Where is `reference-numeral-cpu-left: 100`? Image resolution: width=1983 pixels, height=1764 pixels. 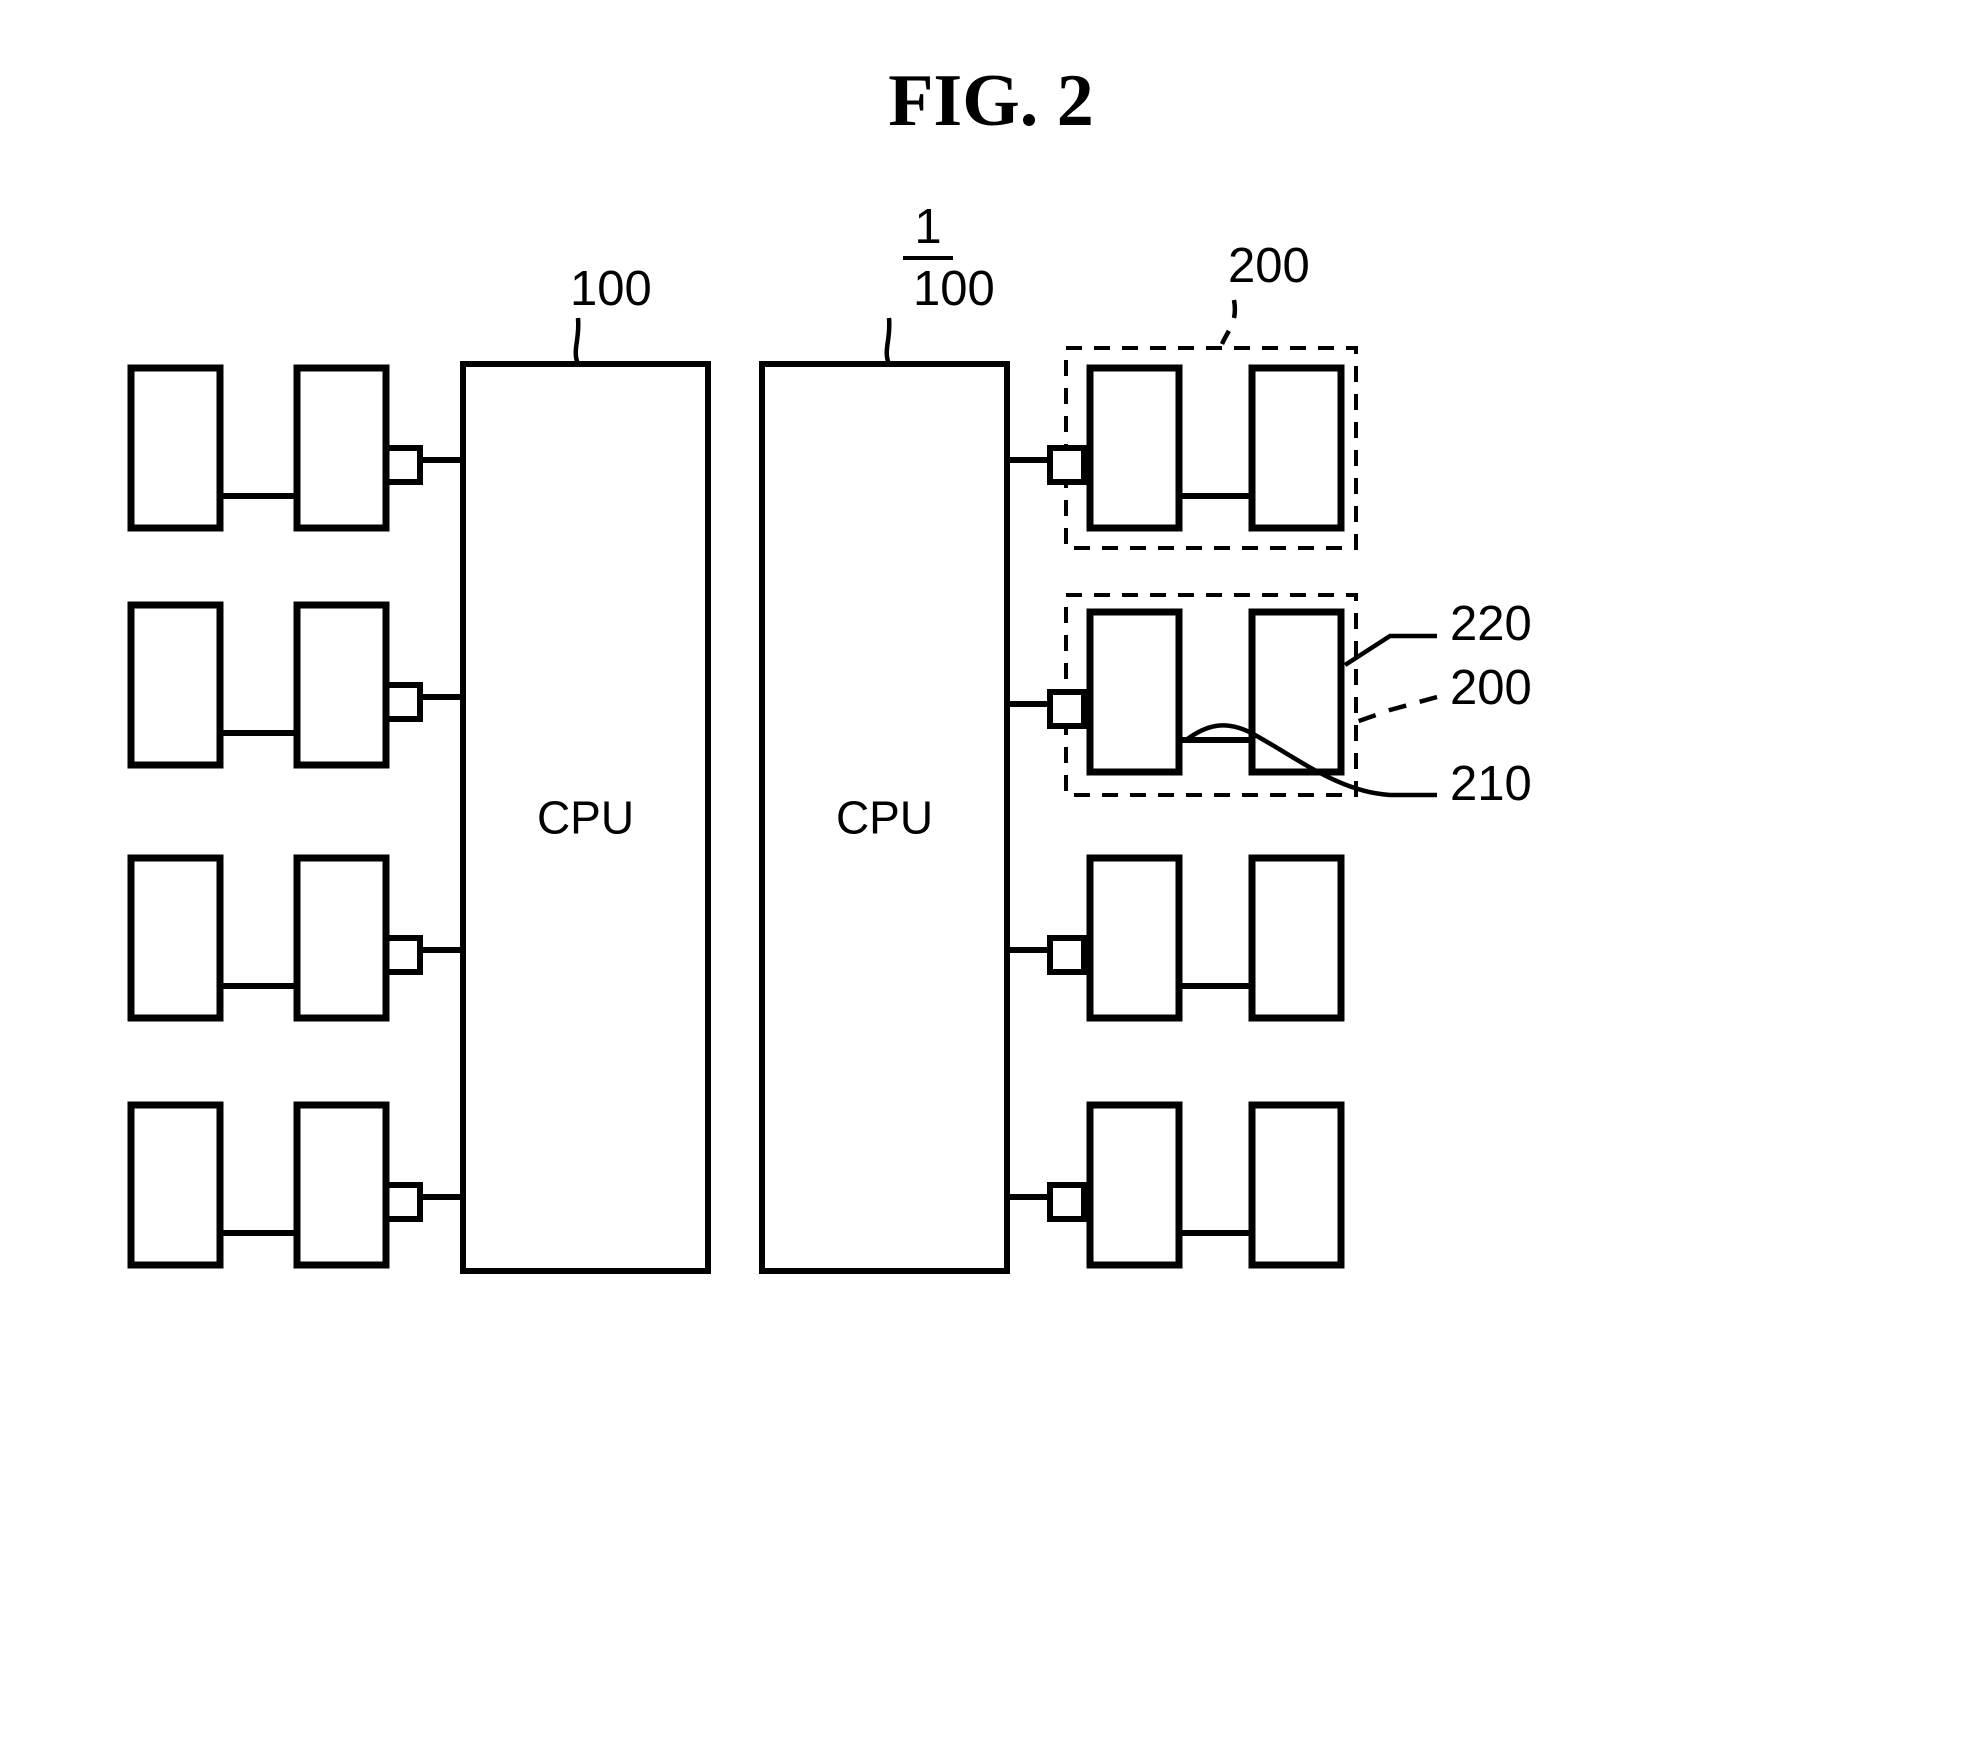
reference-numeral-cpu-left: 100 is located at coordinates (611, 289).